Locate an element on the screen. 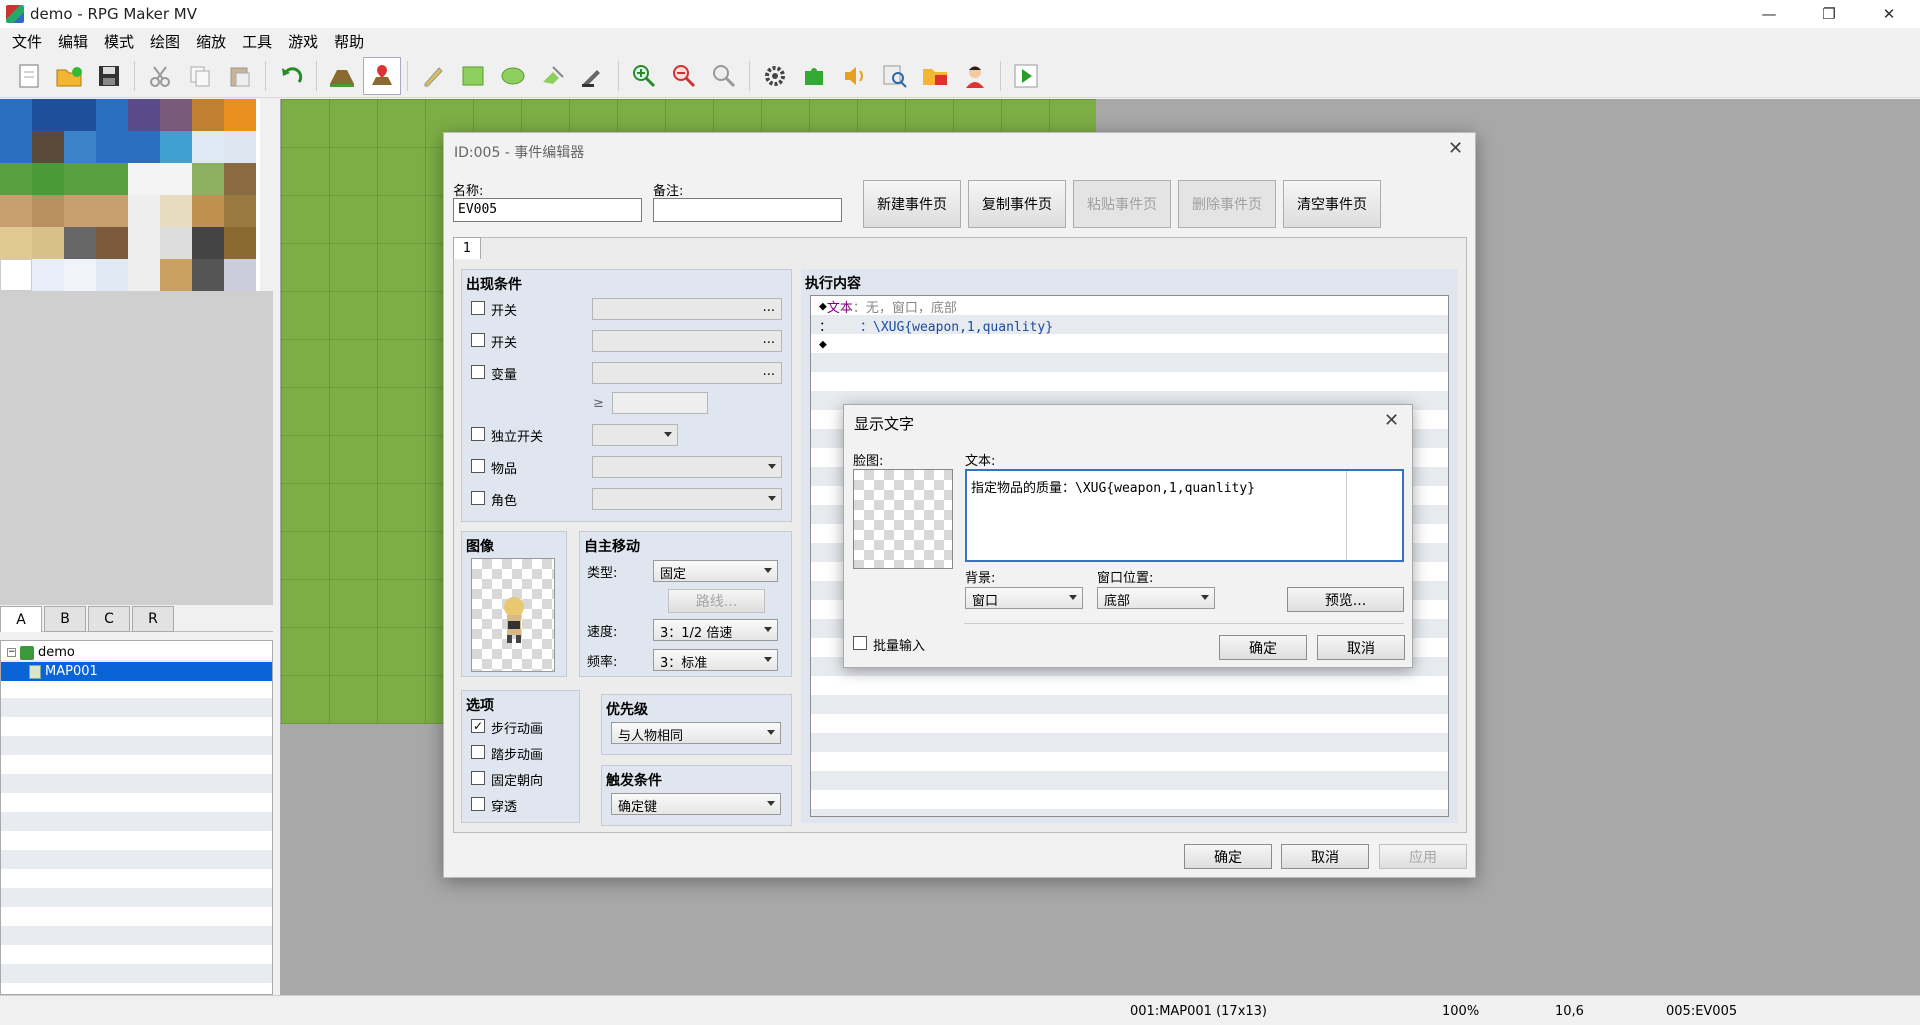 The height and width of the screenshot is (1025, 1920). paste-page-button: 粘贴事件页 is located at coordinates (1122, 204).